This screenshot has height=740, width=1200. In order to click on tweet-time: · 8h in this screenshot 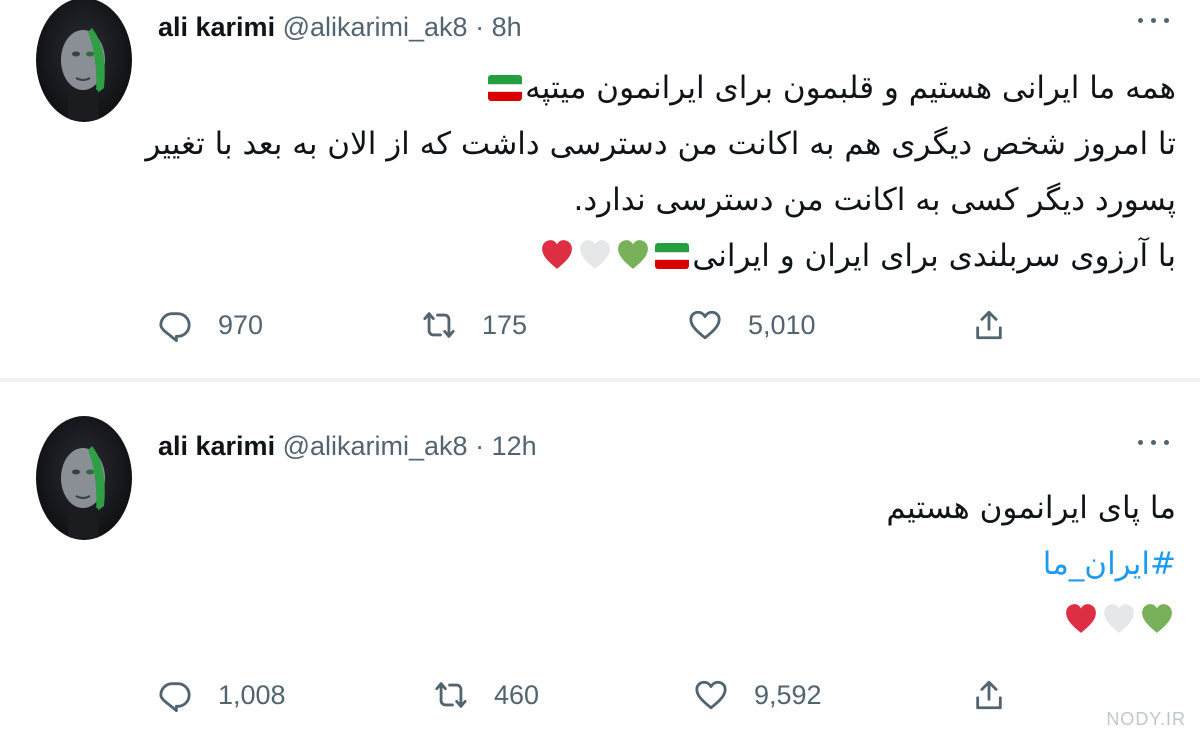, I will do `click(498, 27)`.